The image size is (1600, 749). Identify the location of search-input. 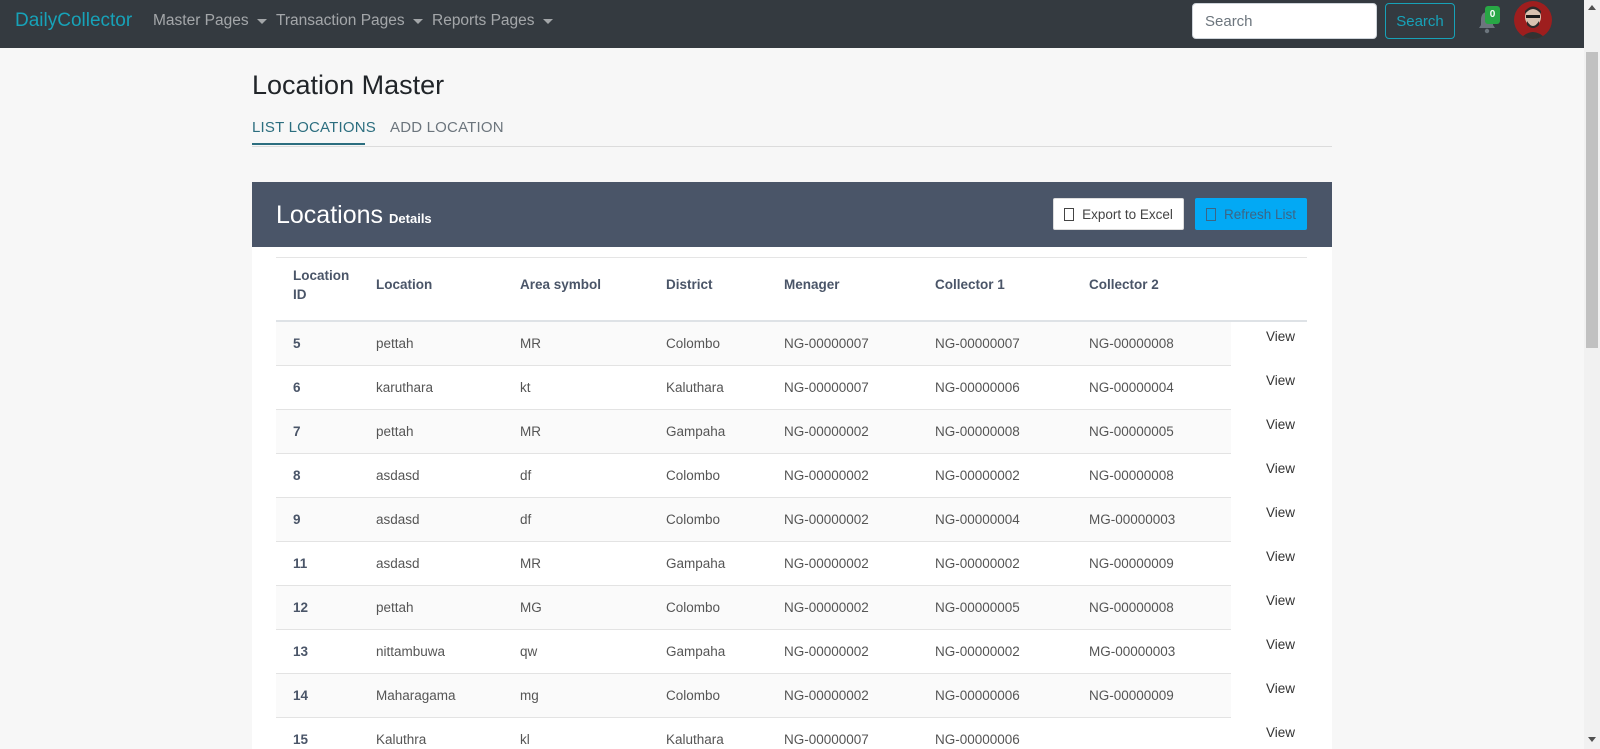
(1284, 21).